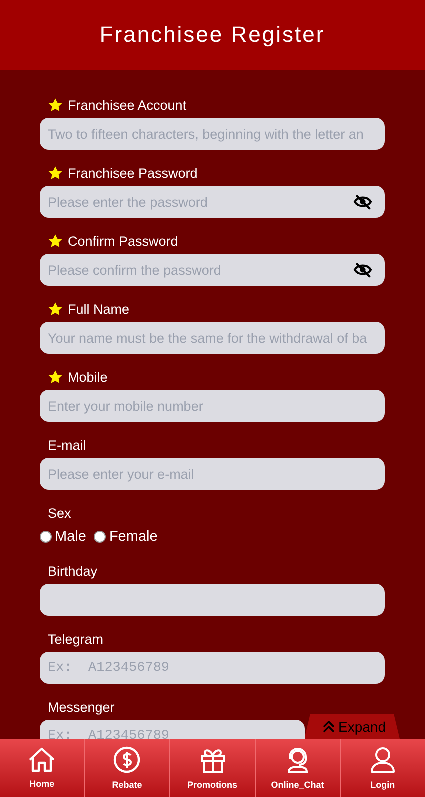  What do you see at coordinates (126, 537) in the screenshot?
I see `radio-option: Female` at bounding box center [126, 537].